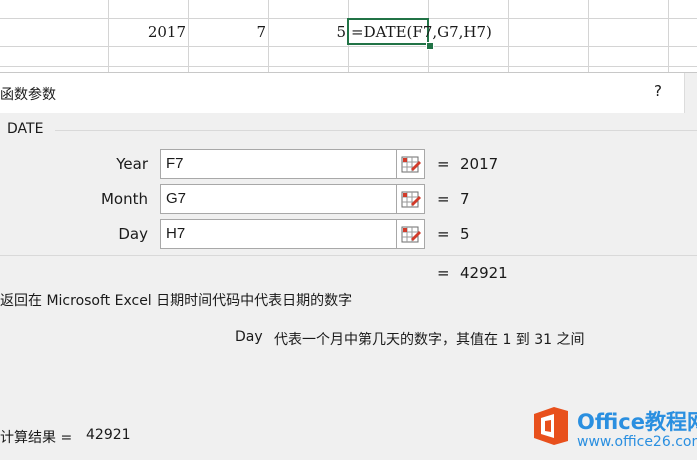 The image size is (697, 460). Describe the element at coordinates (465, 199) in the screenshot. I see `month-result: 7` at that location.